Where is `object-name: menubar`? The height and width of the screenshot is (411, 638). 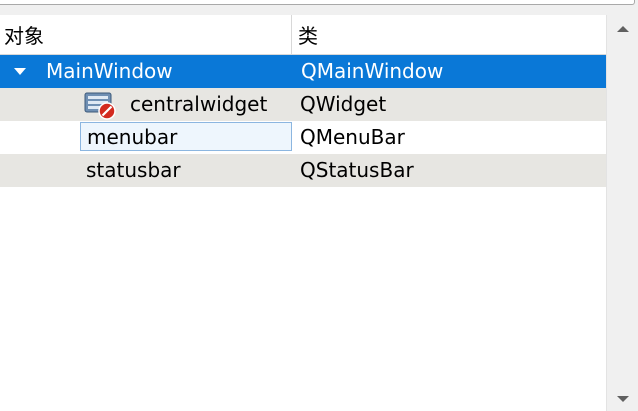 object-name: menubar is located at coordinates (132, 137).